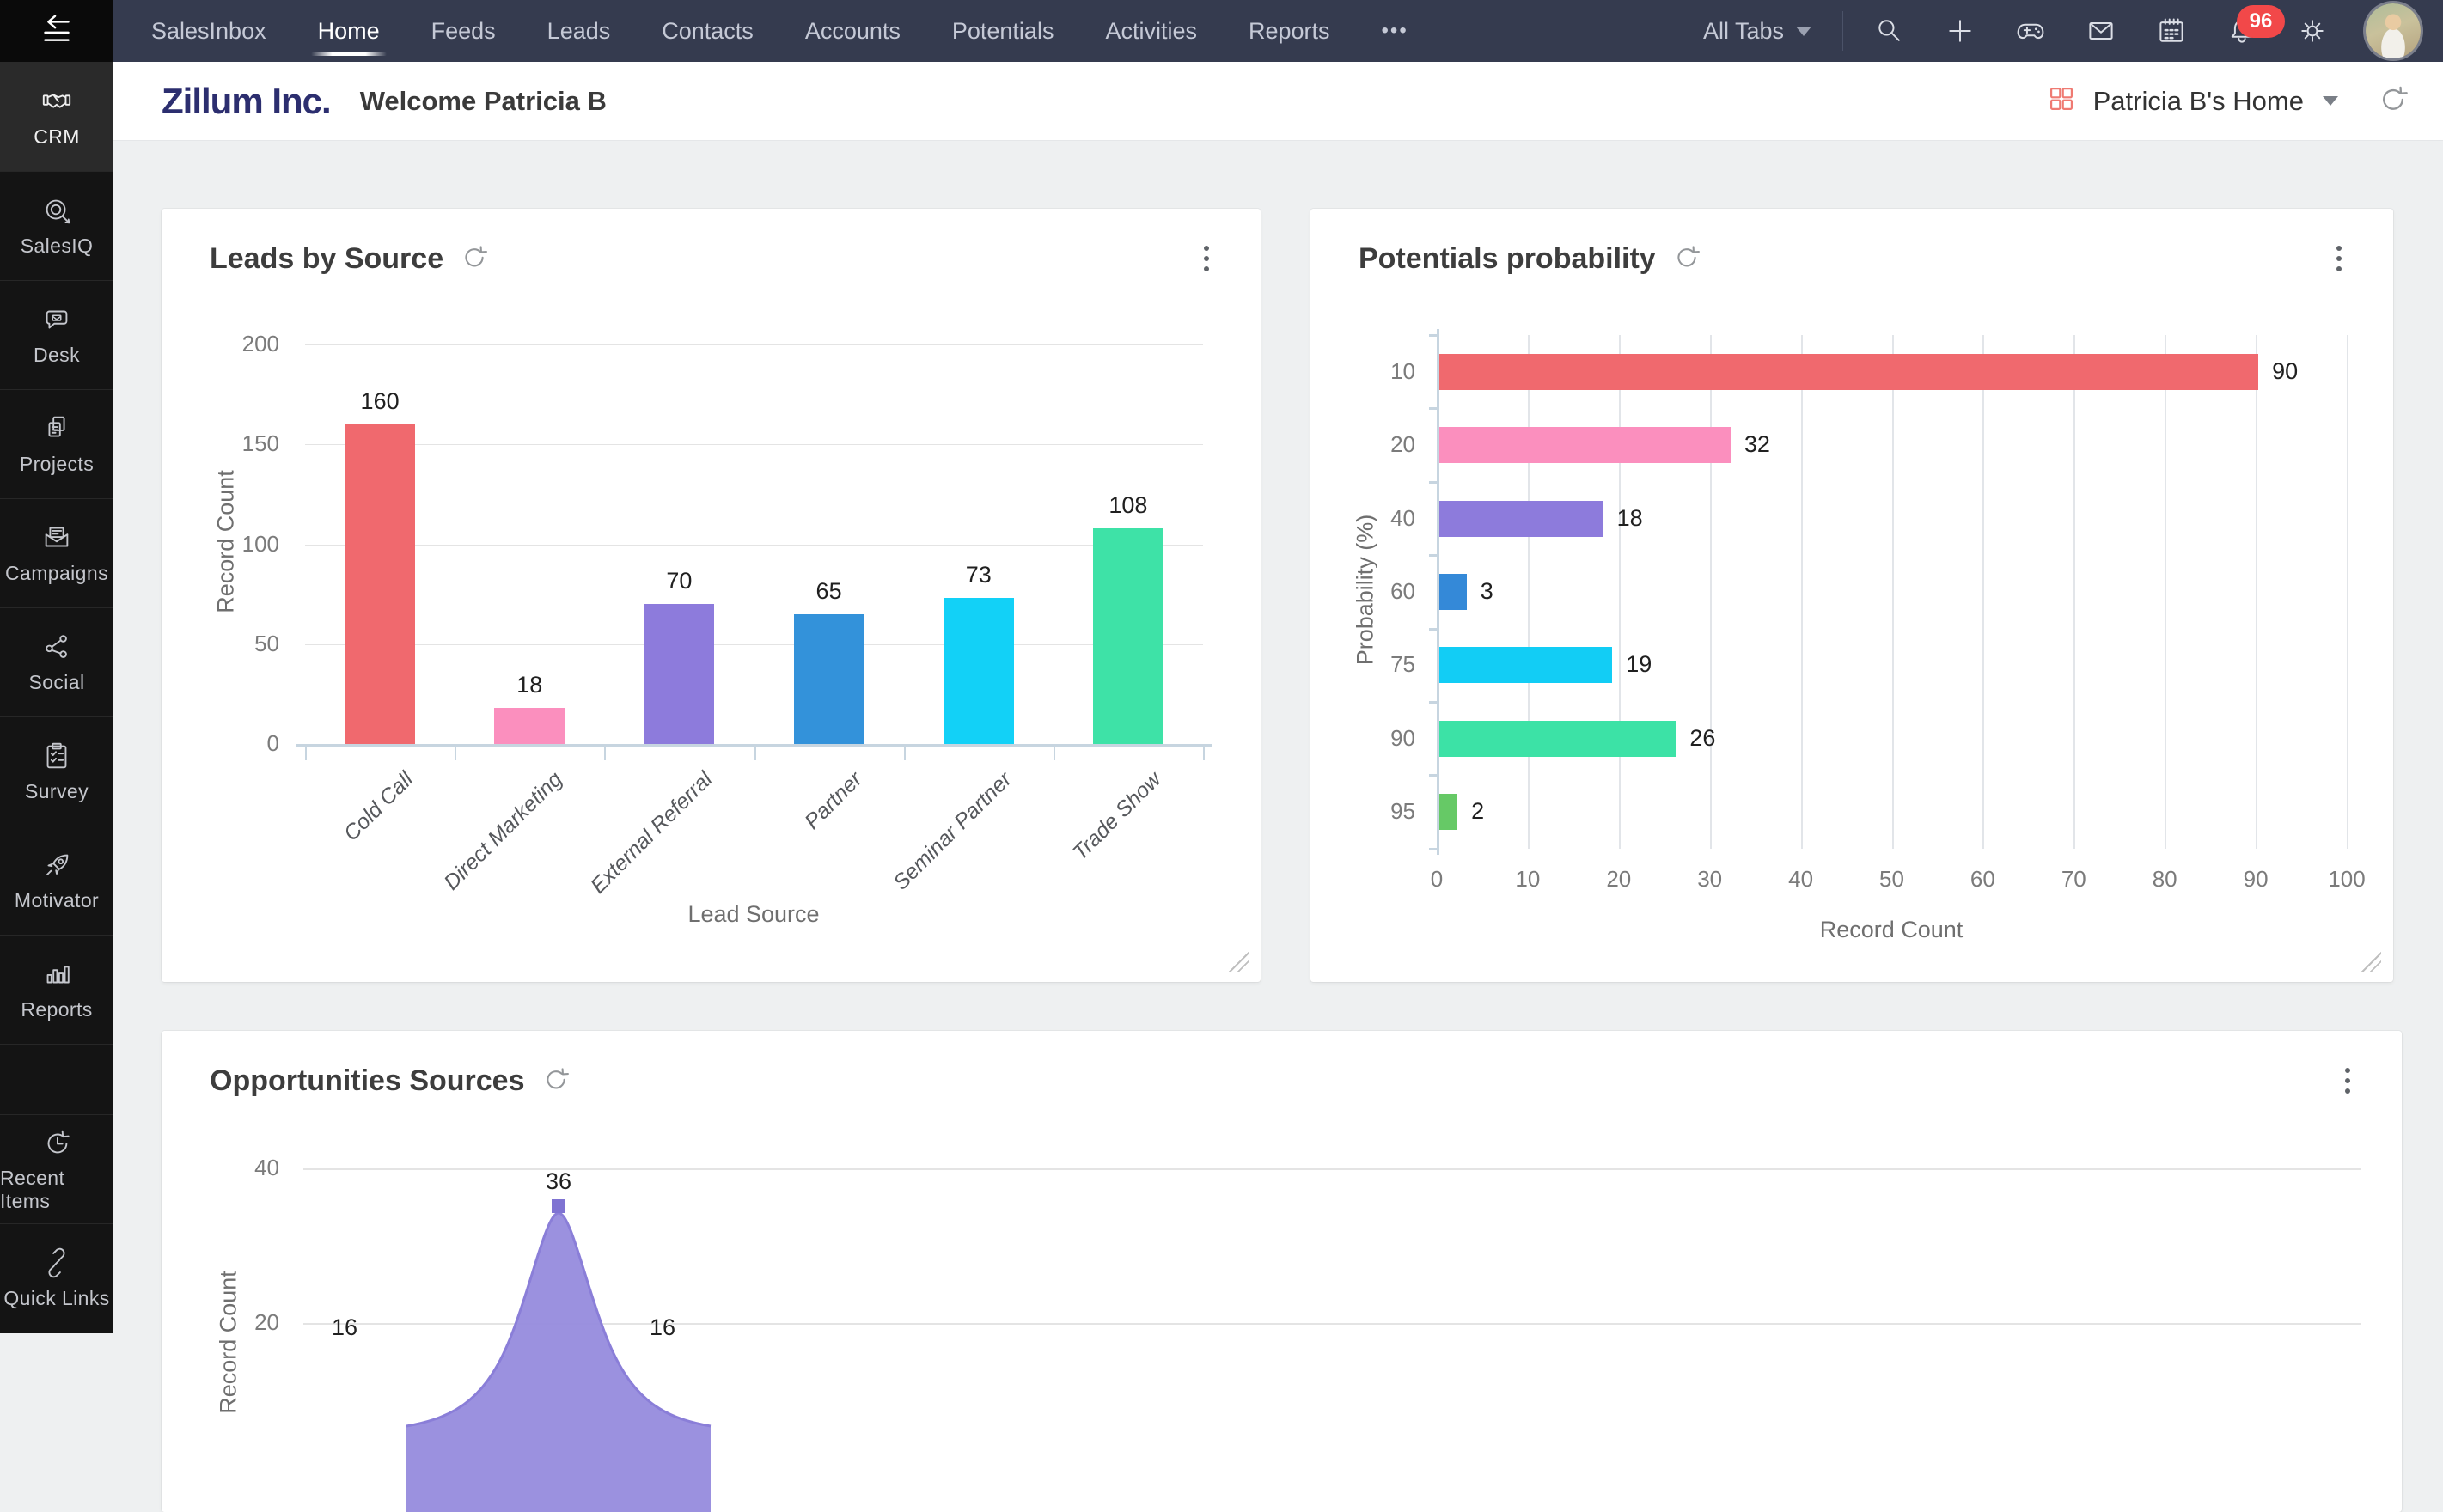 This screenshot has width=2443, height=1512. Describe the element at coordinates (56, 1190) in the screenshot. I see `sidebar-item-label: Recent Items` at that location.